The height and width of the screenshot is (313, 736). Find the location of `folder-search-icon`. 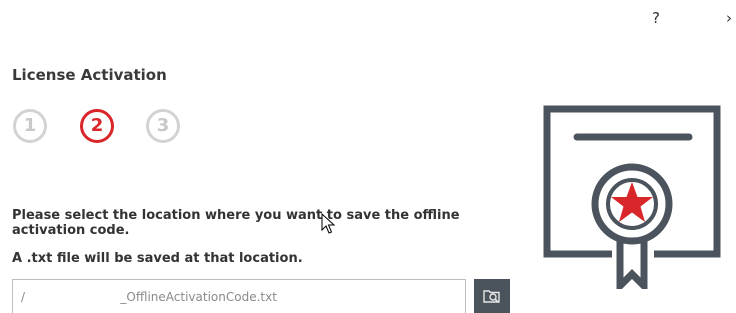

folder-search-icon is located at coordinates (491, 296).